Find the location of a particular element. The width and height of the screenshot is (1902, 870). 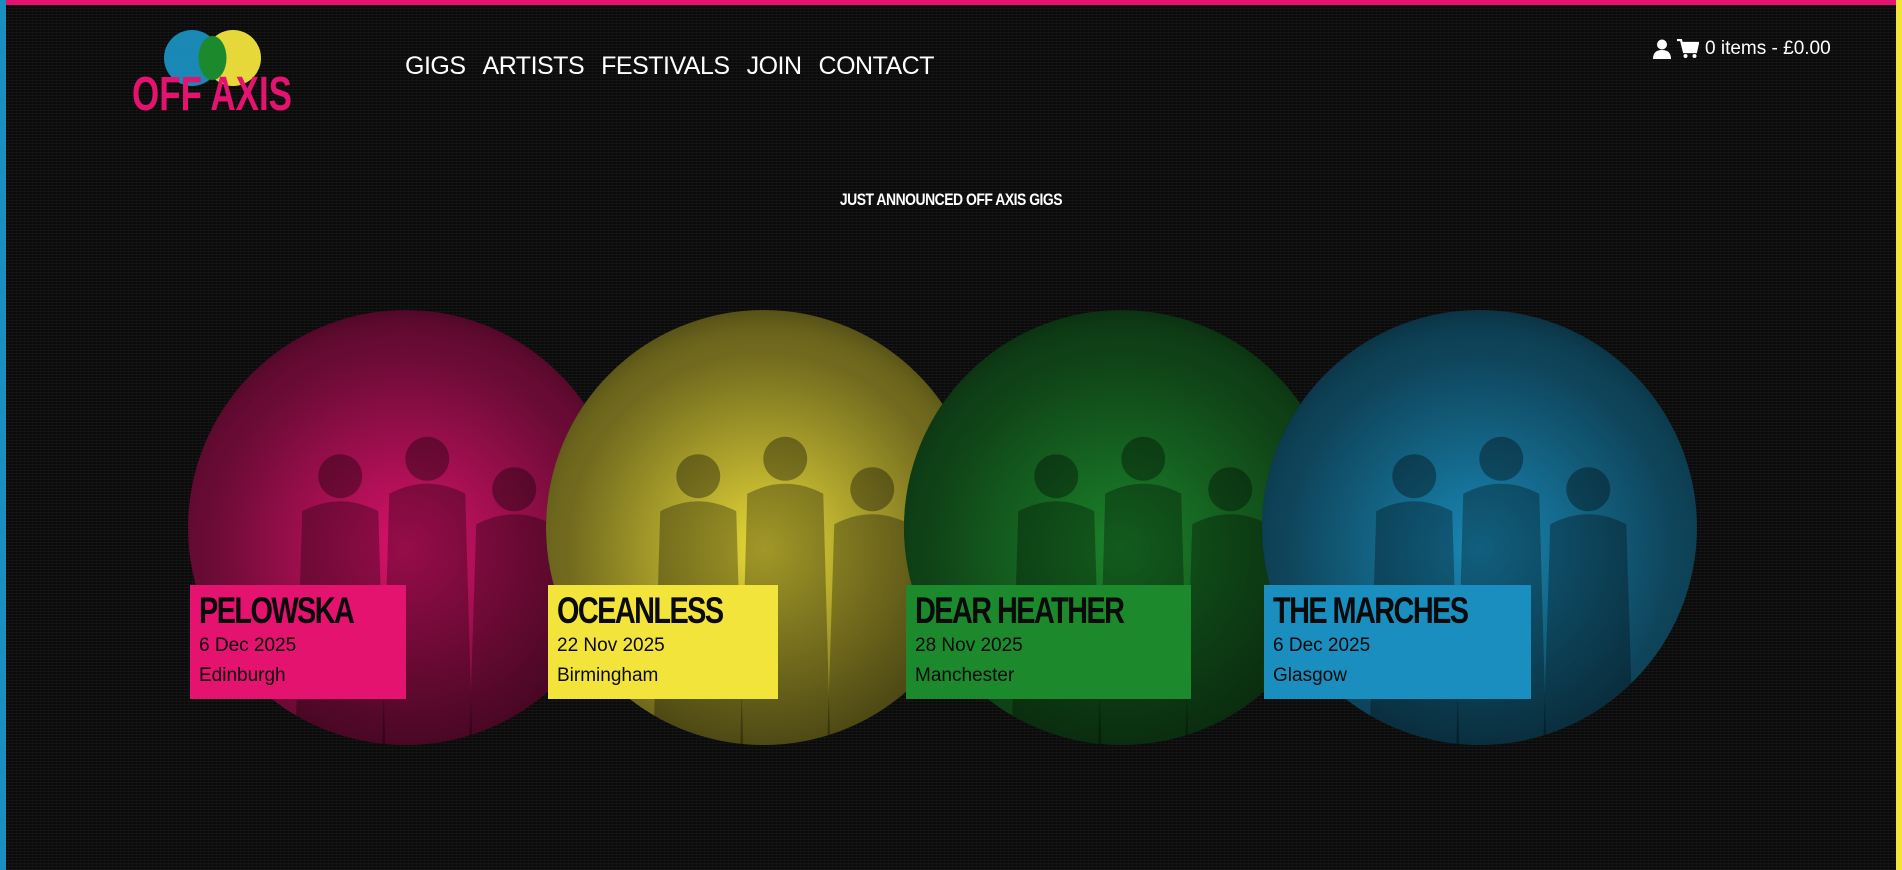

off-axis-logo: OFF AXIS is located at coordinates (212, 69).